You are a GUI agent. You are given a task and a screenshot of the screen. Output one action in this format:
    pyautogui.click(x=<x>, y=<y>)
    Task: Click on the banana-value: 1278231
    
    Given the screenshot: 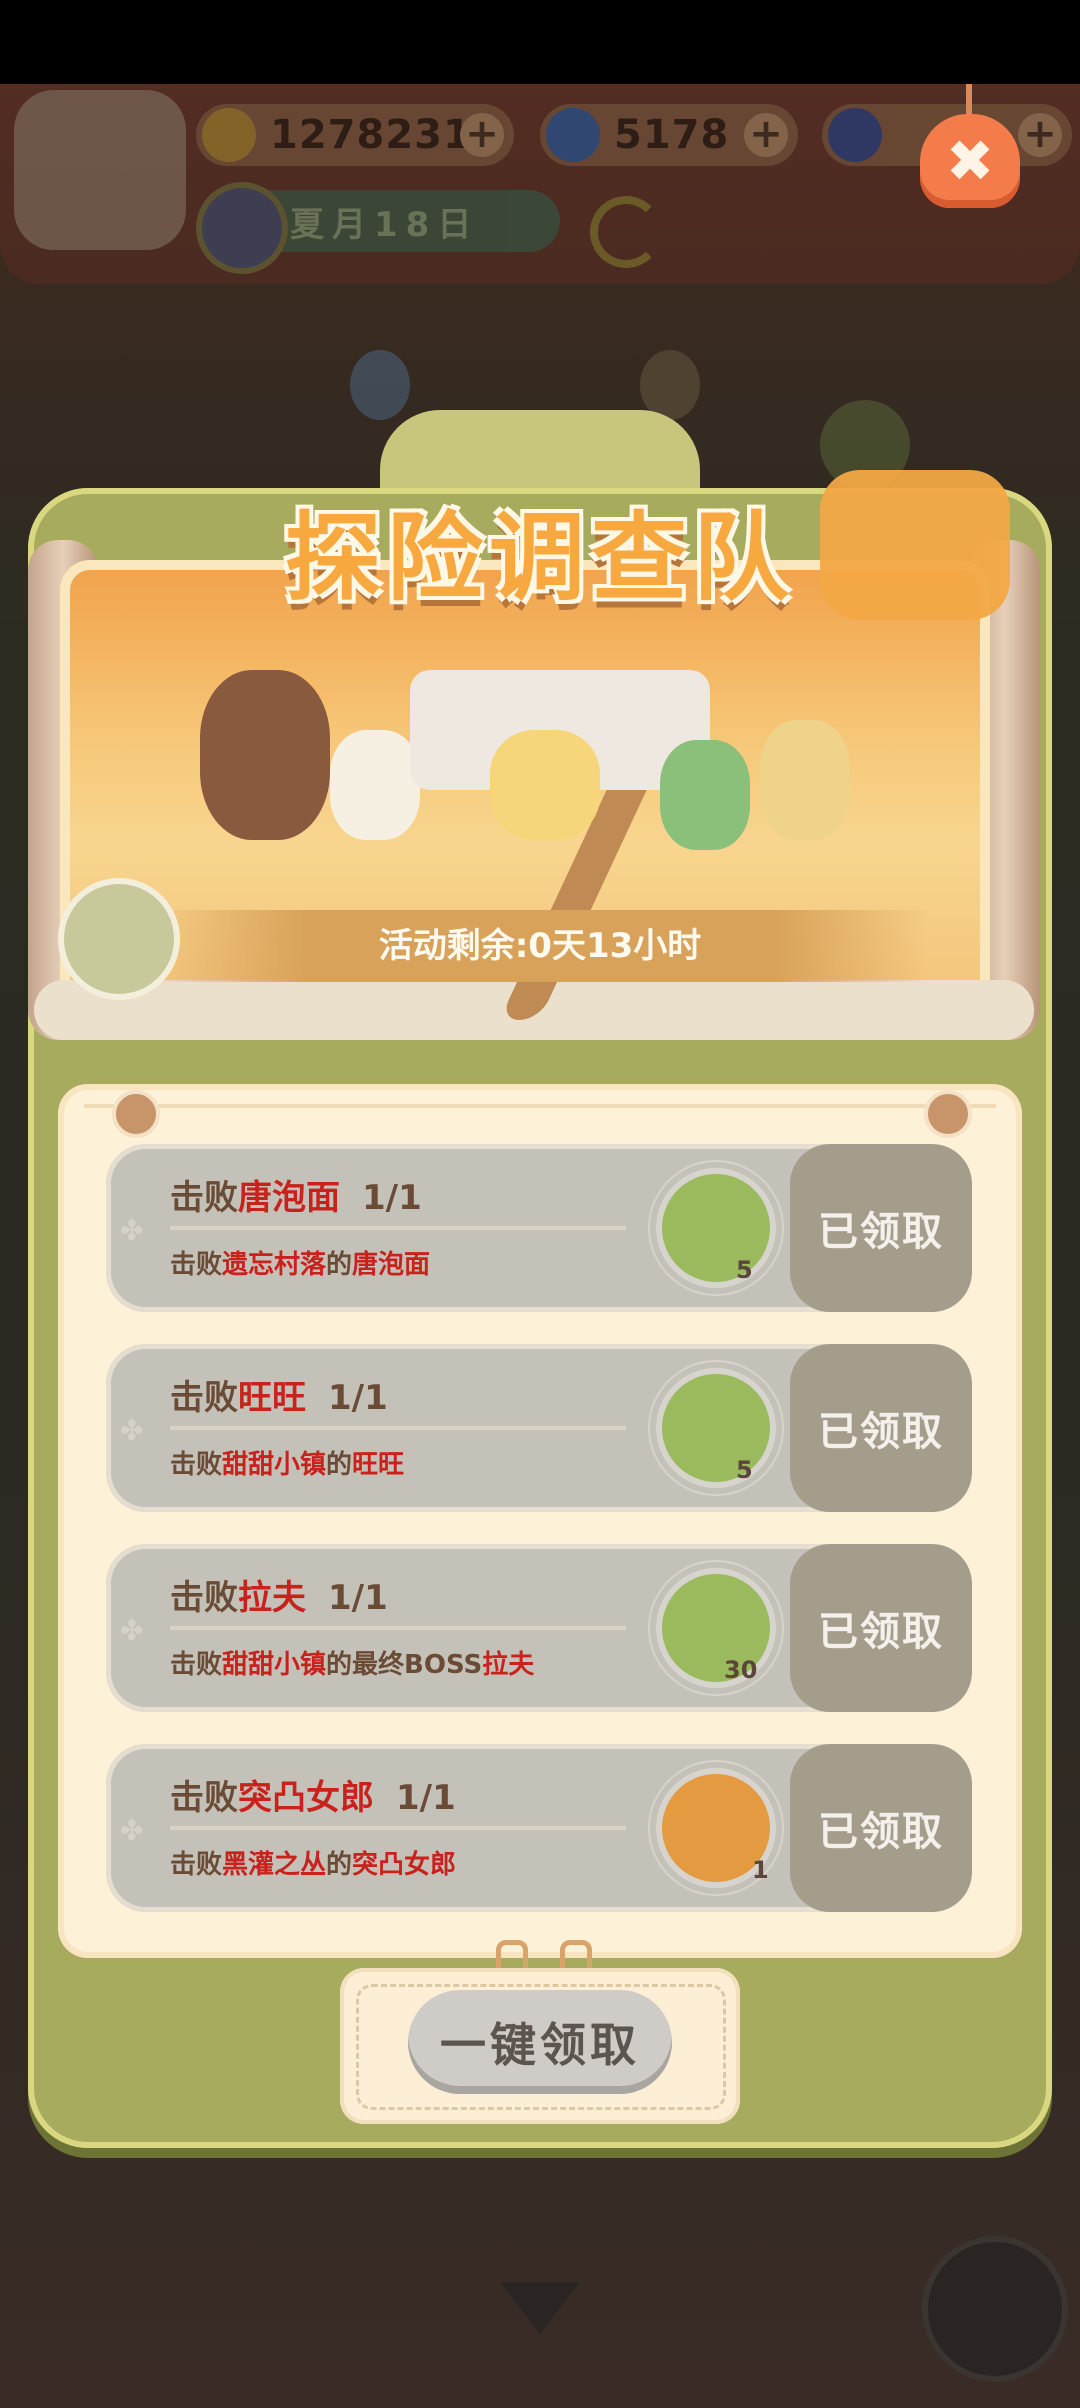 What is the action you would take?
    pyautogui.click(x=371, y=135)
    